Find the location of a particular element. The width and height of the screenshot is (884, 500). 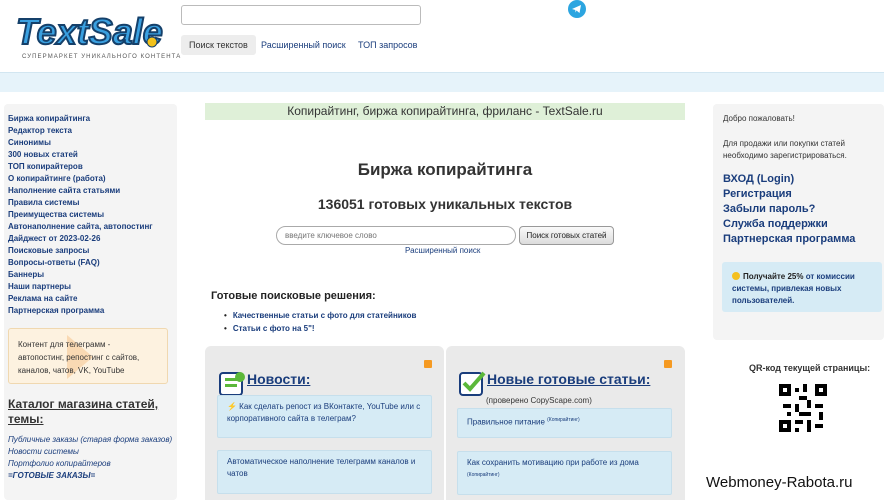

login-link: ВХОД (Login) is located at coordinates (789, 179).